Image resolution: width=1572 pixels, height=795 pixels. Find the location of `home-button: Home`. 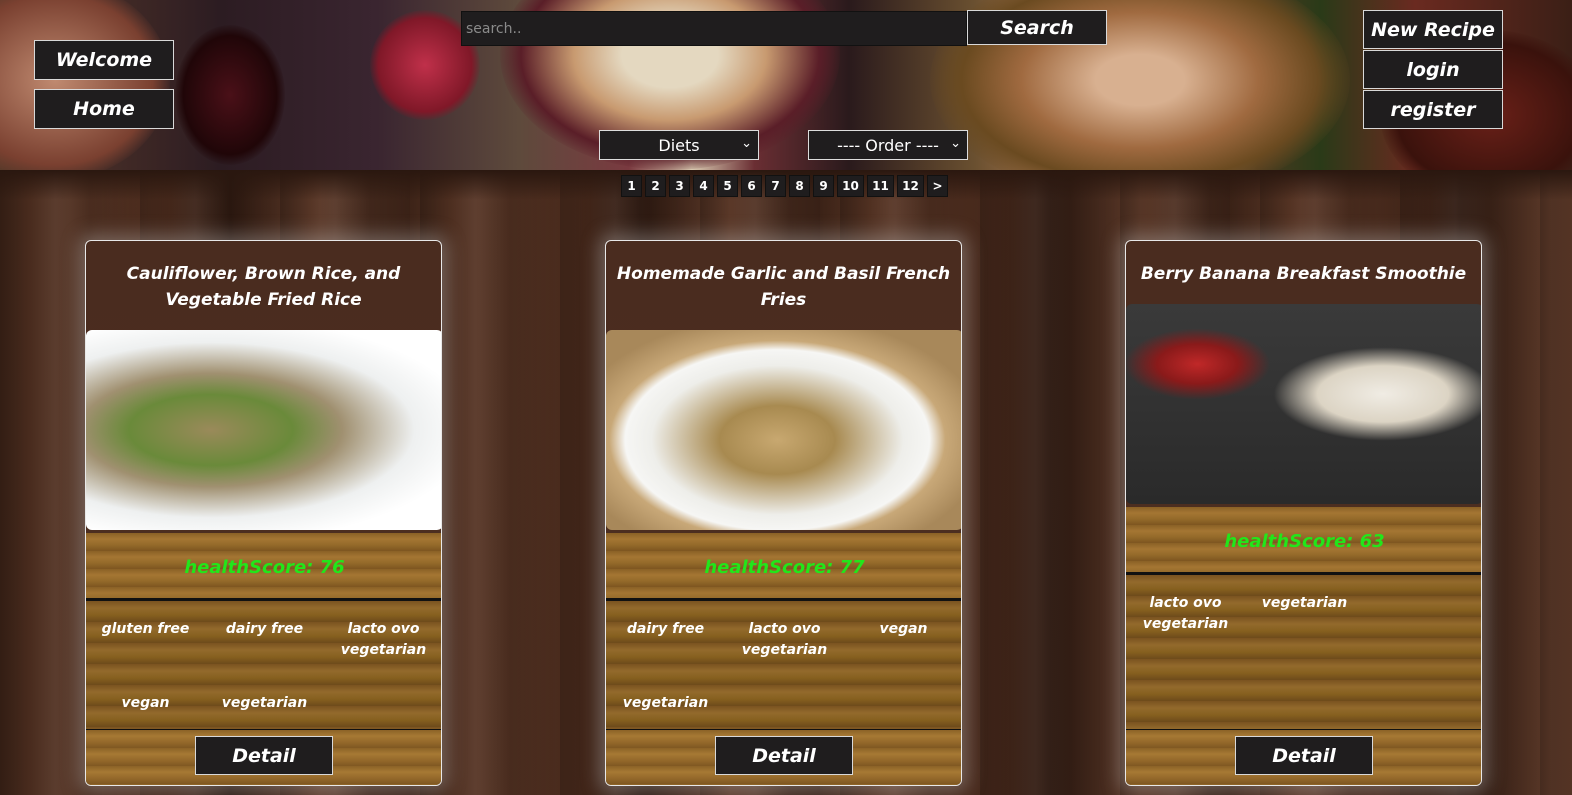

home-button: Home is located at coordinates (104, 109).